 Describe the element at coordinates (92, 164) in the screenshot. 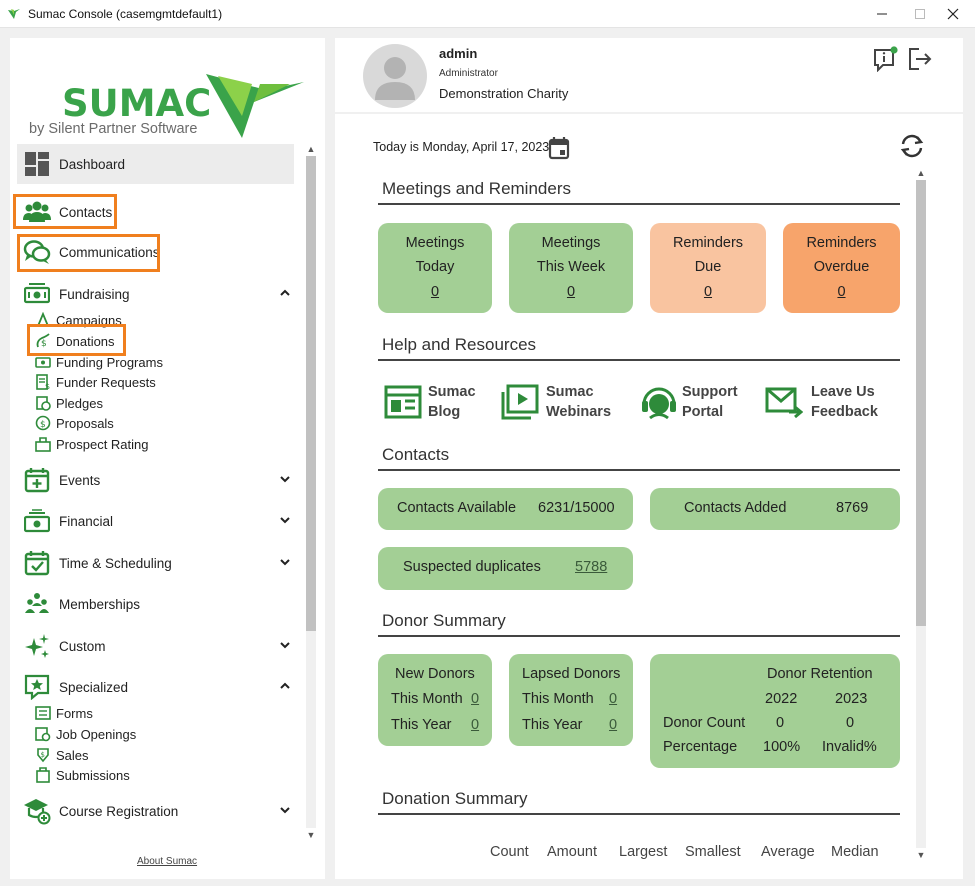

I see `nav-dashboard-label: Dashboard` at that location.